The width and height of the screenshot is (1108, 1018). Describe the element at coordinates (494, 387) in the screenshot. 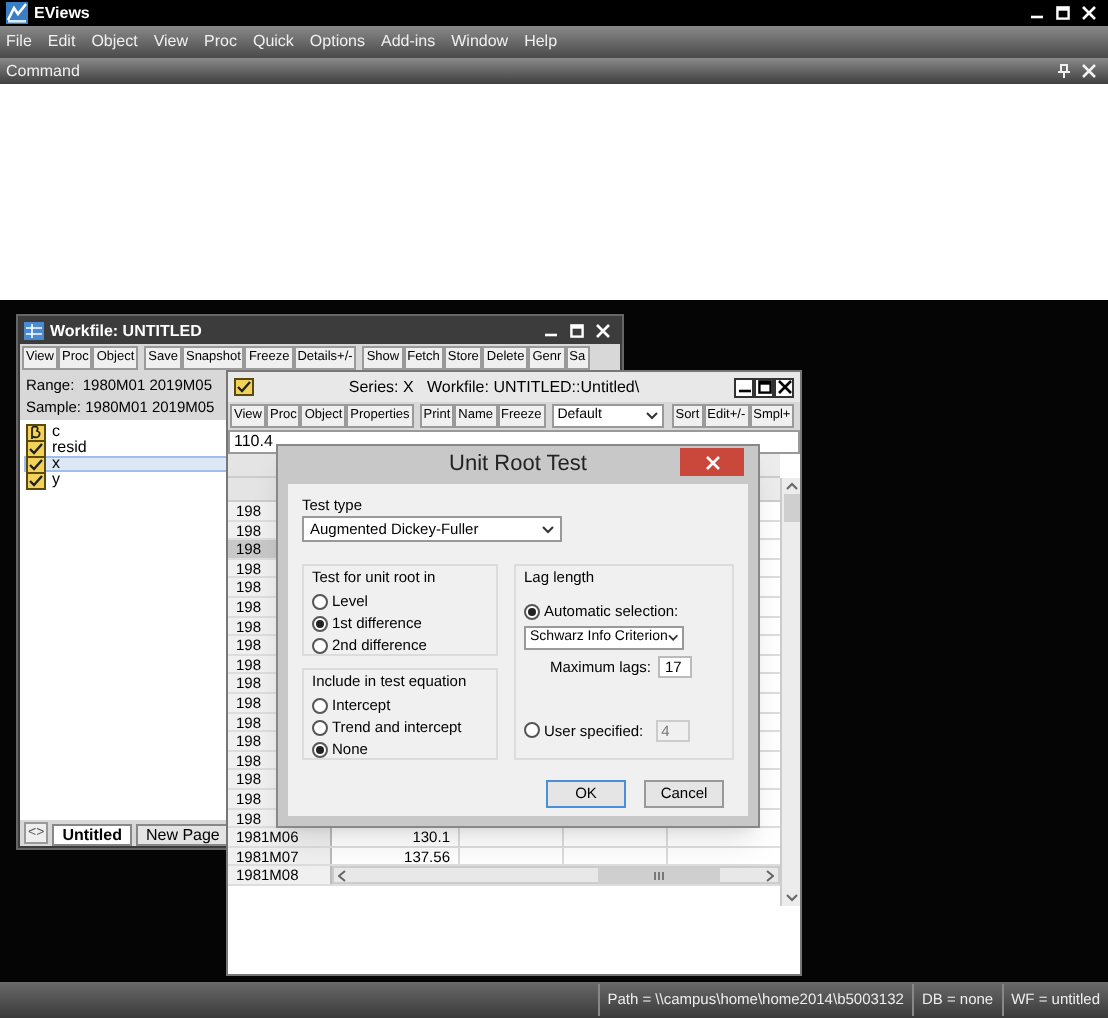

I see `window-title: Series: X Workfile: UNTITLED::Untitled\` at that location.